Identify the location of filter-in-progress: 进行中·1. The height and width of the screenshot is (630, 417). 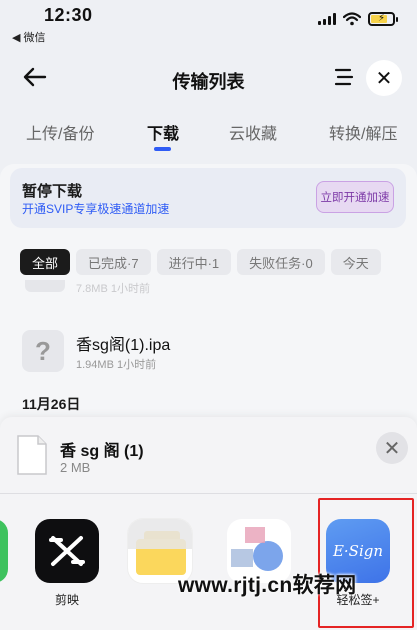
(194, 262).